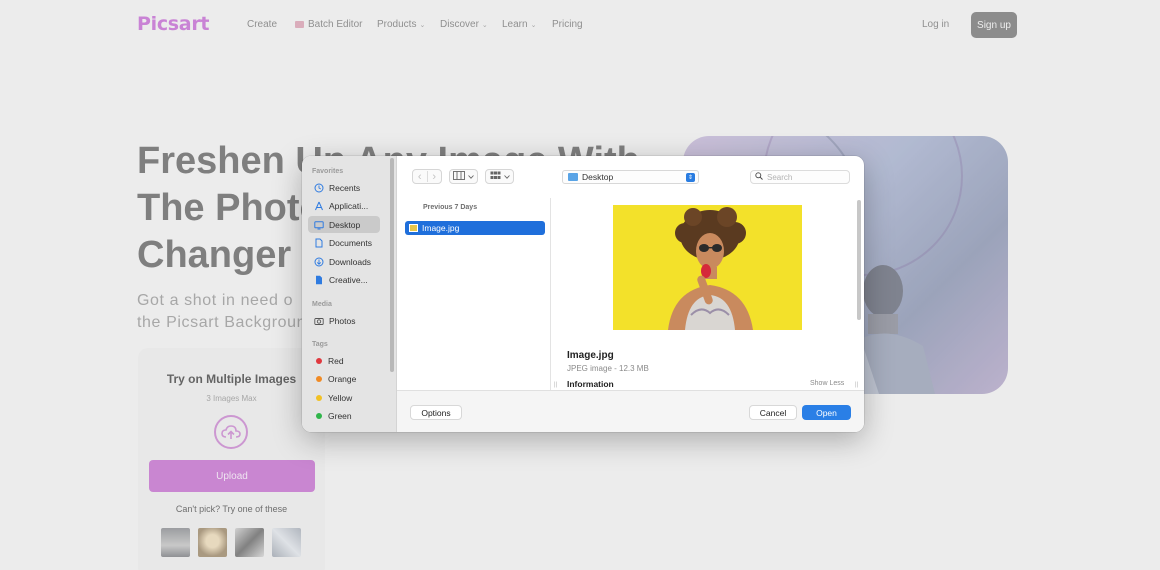 The width and height of the screenshot is (1160, 570). What do you see at coordinates (707, 267) in the screenshot?
I see `image-preview` at bounding box center [707, 267].